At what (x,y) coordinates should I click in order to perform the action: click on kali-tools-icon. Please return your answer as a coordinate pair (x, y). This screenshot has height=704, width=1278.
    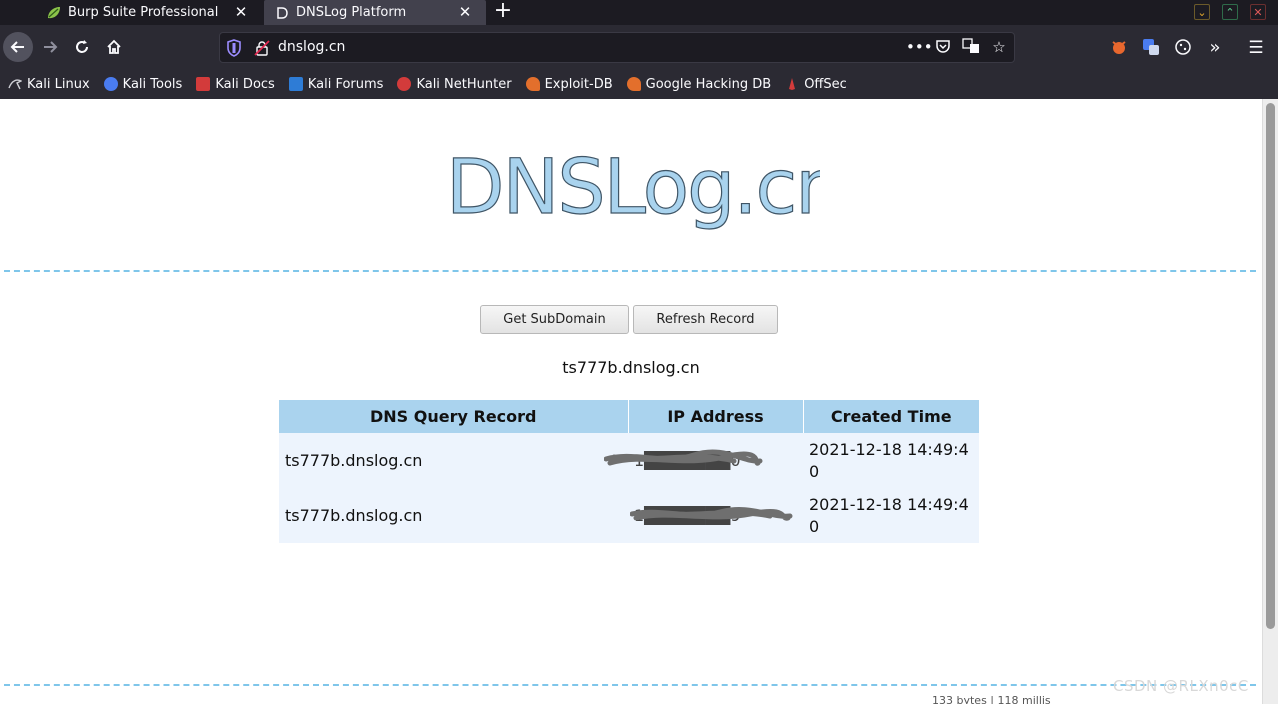
    Looking at the image, I should click on (110, 84).